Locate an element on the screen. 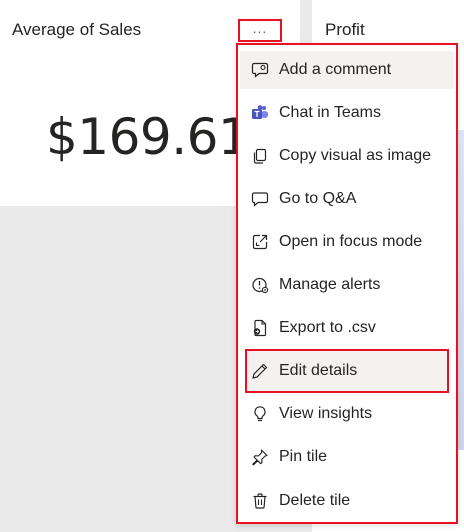 The height and width of the screenshot is (532, 464). pencil-icon is located at coordinates (260, 371).